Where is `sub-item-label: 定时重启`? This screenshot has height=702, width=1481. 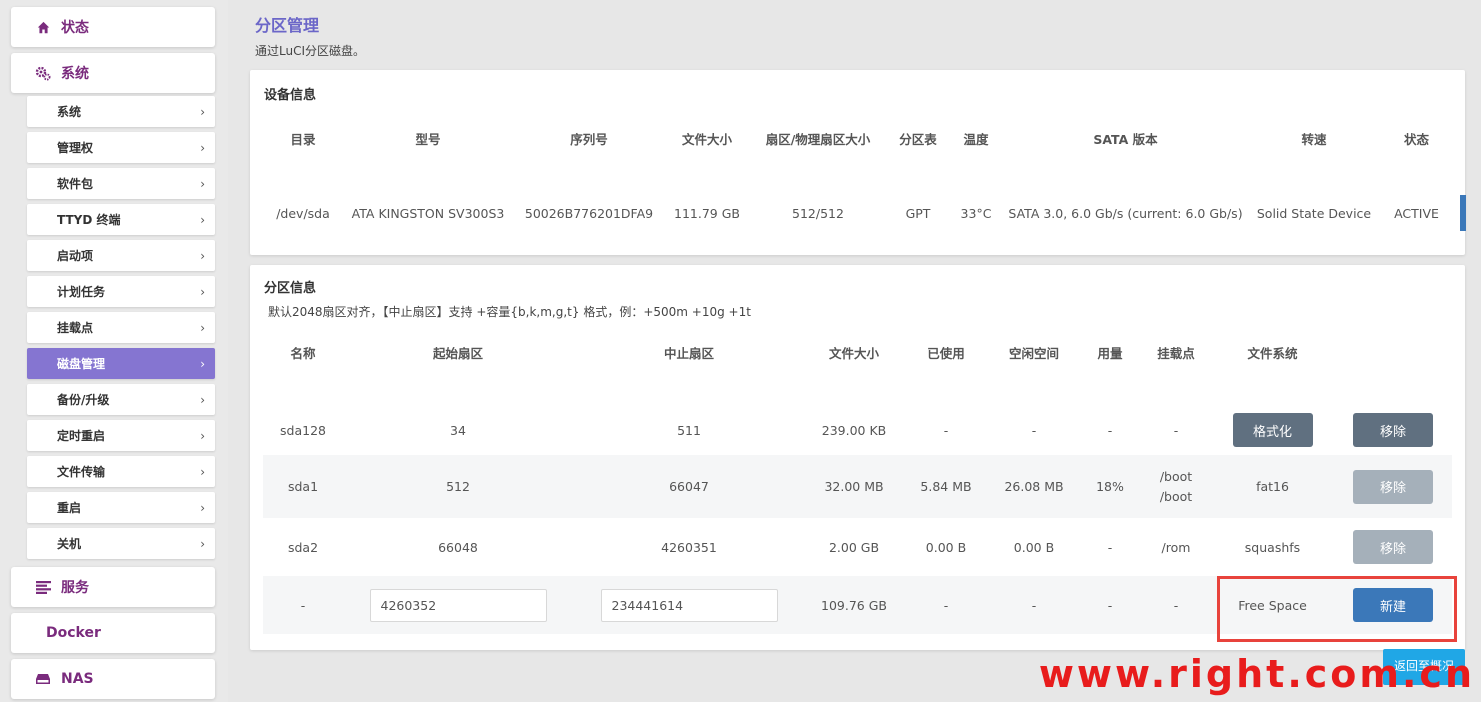
sub-item-label: 定时重启 is located at coordinates (81, 436).